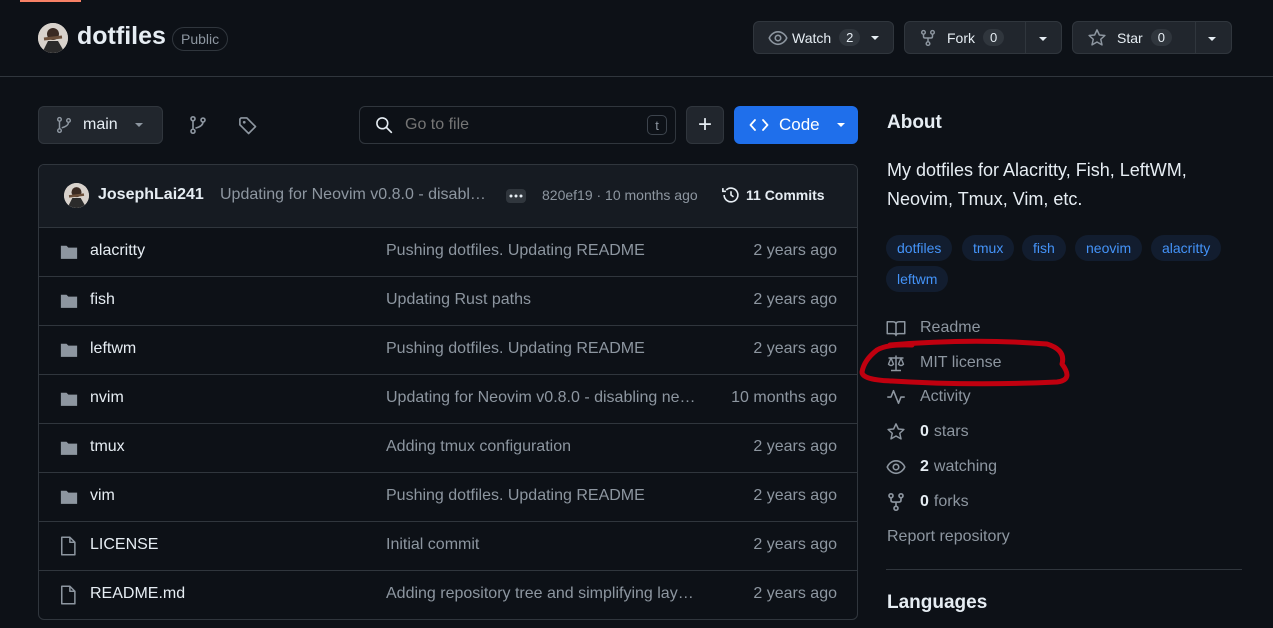 The height and width of the screenshot is (628, 1273). Describe the element at coordinates (107, 447) in the screenshot. I see `file-name: tmux` at that location.